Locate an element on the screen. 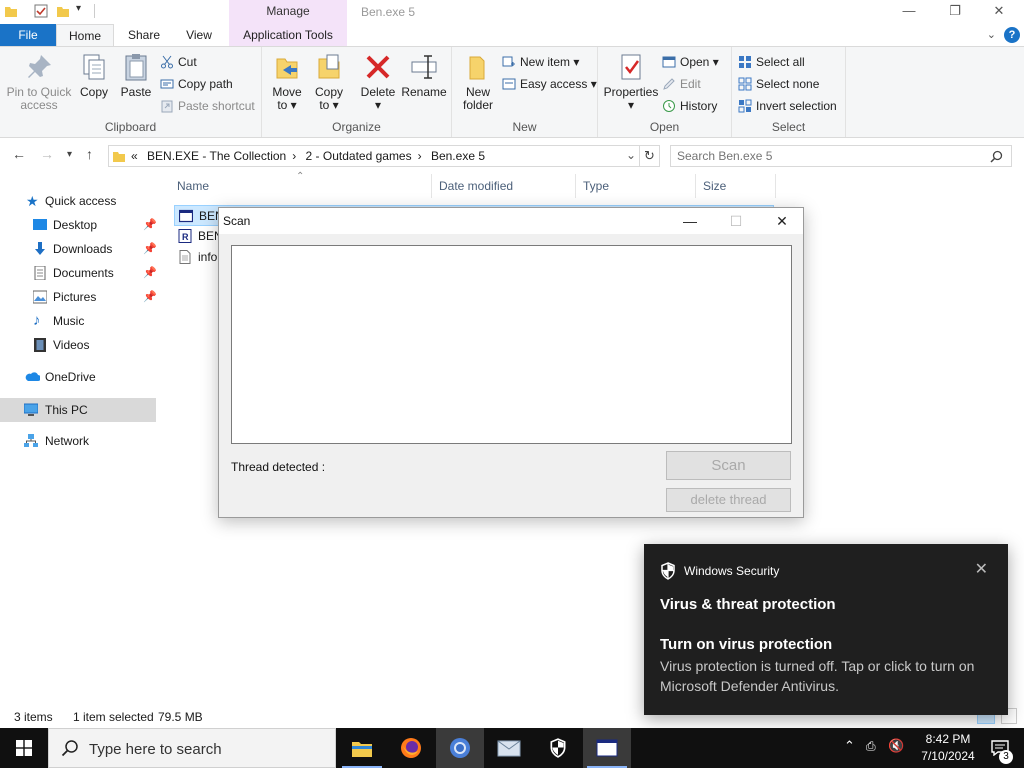  invert-selection-button: Invert selection is located at coordinates (787, 106).